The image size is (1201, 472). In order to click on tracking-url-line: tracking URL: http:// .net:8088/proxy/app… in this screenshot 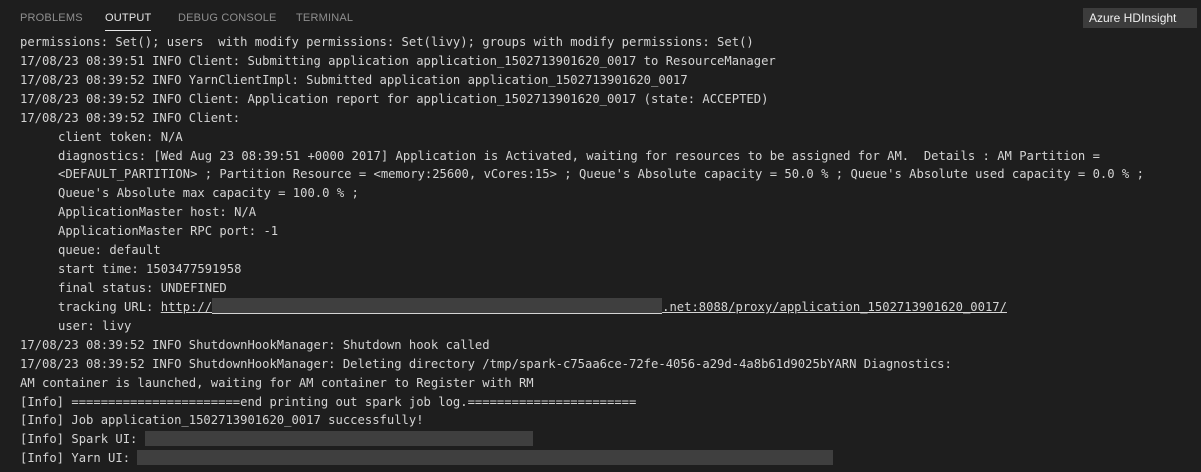, I will do `click(609, 307)`.